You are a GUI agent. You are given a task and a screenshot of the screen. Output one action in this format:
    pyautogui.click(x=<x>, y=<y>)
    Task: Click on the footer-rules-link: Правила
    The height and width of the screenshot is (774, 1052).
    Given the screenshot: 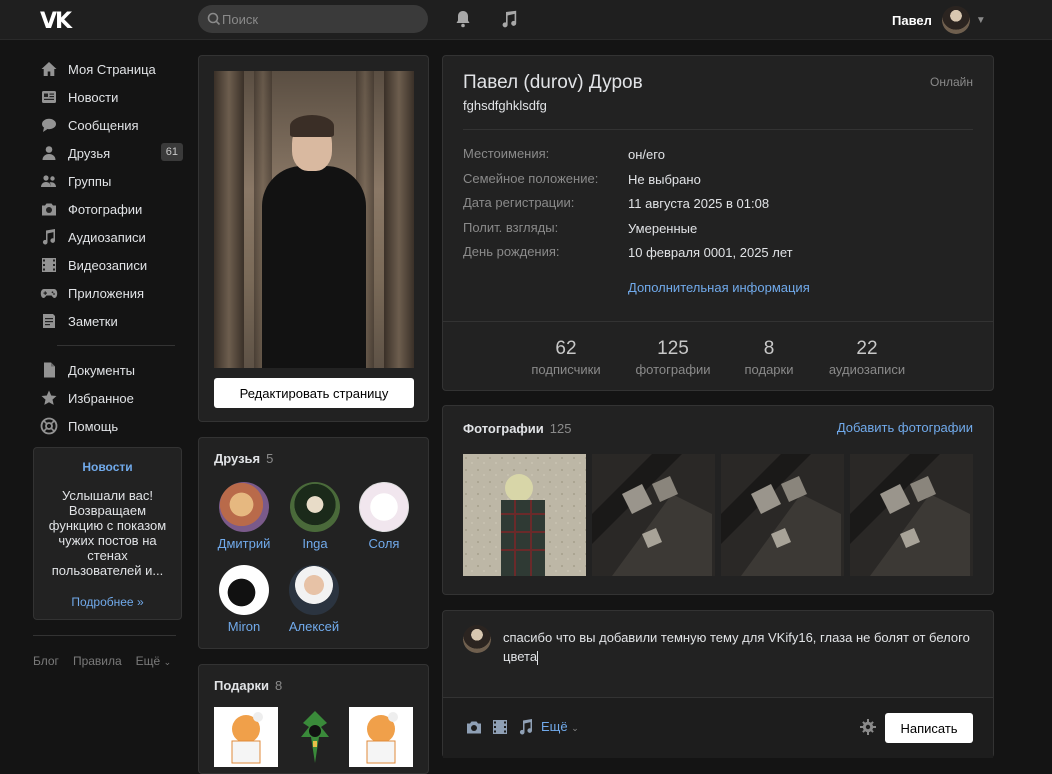 What is the action you would take?
    pyautogui.click(x=97, y=661)
    